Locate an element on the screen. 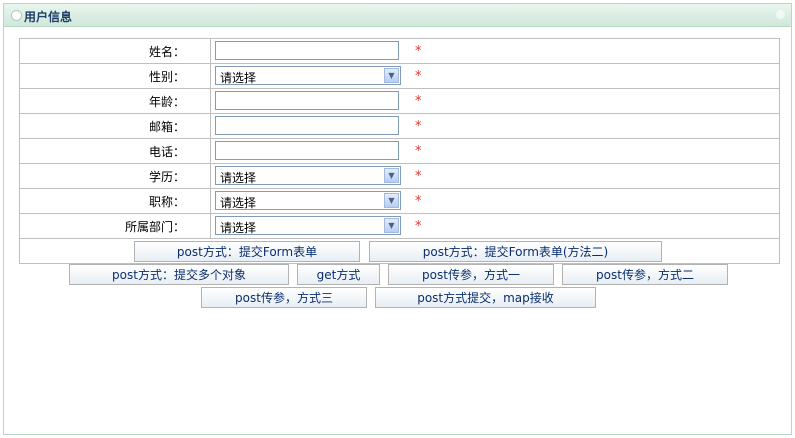 The image size is (795, 438). form-row-education: 学历： 请选择 ▼ * is located at coordinates (399, 176).